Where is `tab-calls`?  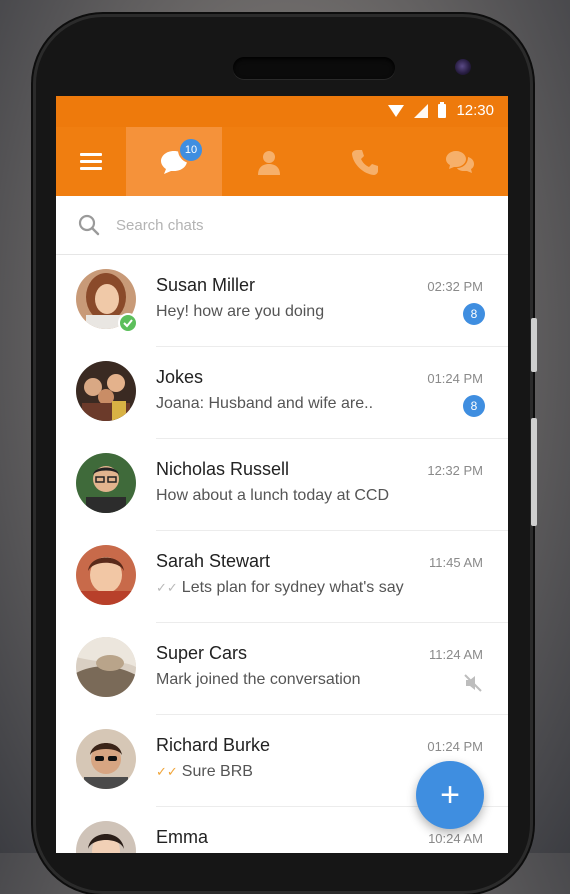
tab-calls is located at coordinates (365, 161).